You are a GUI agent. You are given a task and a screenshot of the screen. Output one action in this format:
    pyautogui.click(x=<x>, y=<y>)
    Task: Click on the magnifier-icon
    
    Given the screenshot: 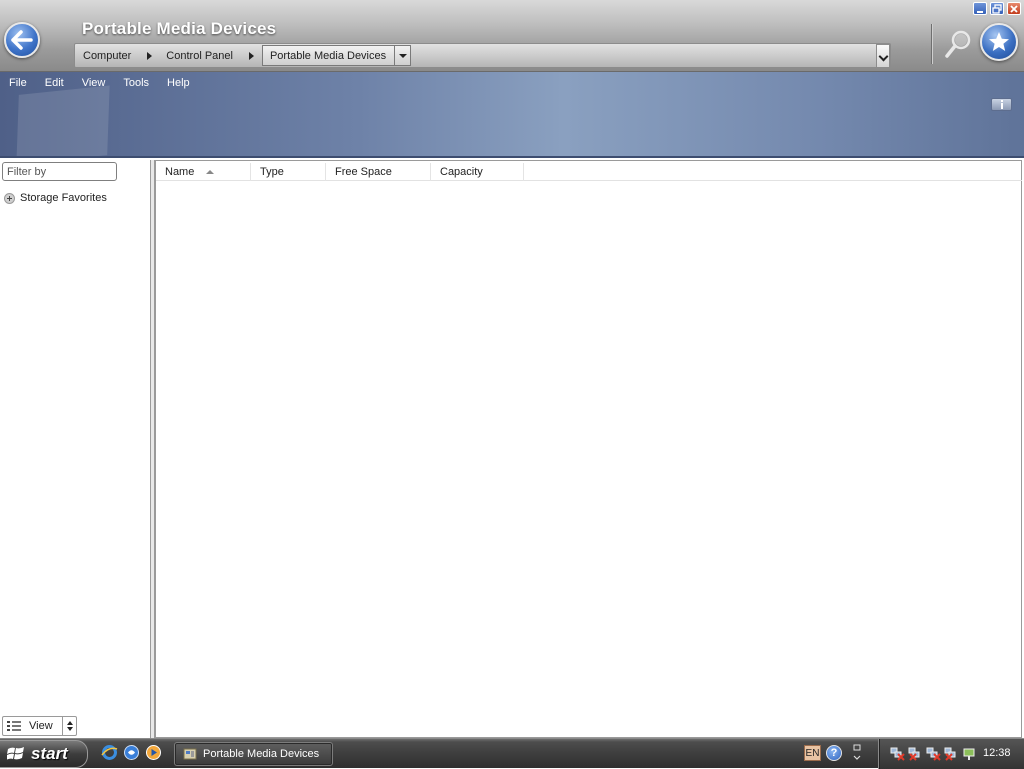 What is the action you would take?
    pyautogui.click(x=958, y=44)
    